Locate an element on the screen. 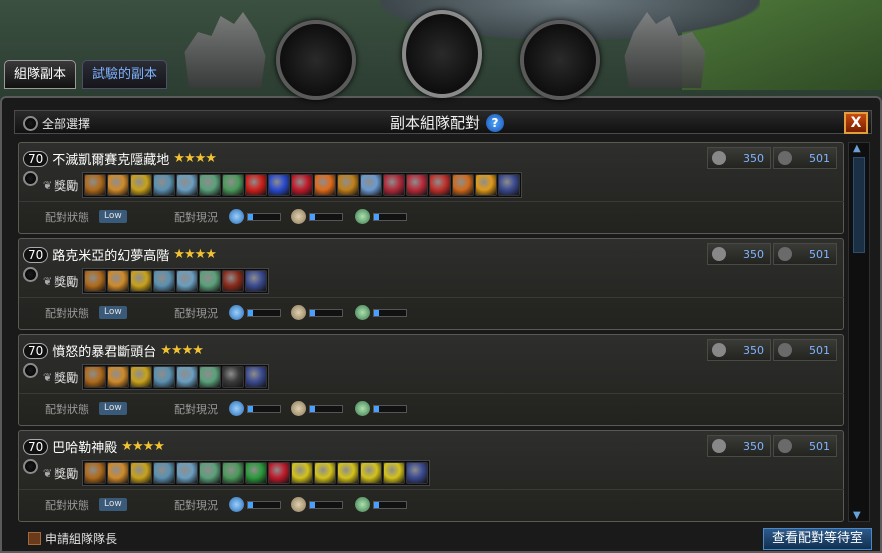 The height and width of the screenshot is (553, 882). help-icon: ? is located at coordinates (495, 122).